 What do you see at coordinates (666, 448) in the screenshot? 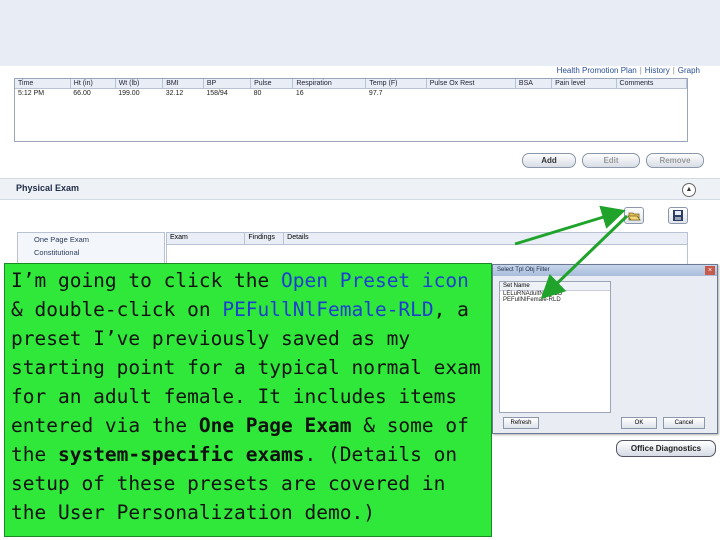
I see `office-diagnostics-button: Office Diagnostics` at bounding box center [666, 448].